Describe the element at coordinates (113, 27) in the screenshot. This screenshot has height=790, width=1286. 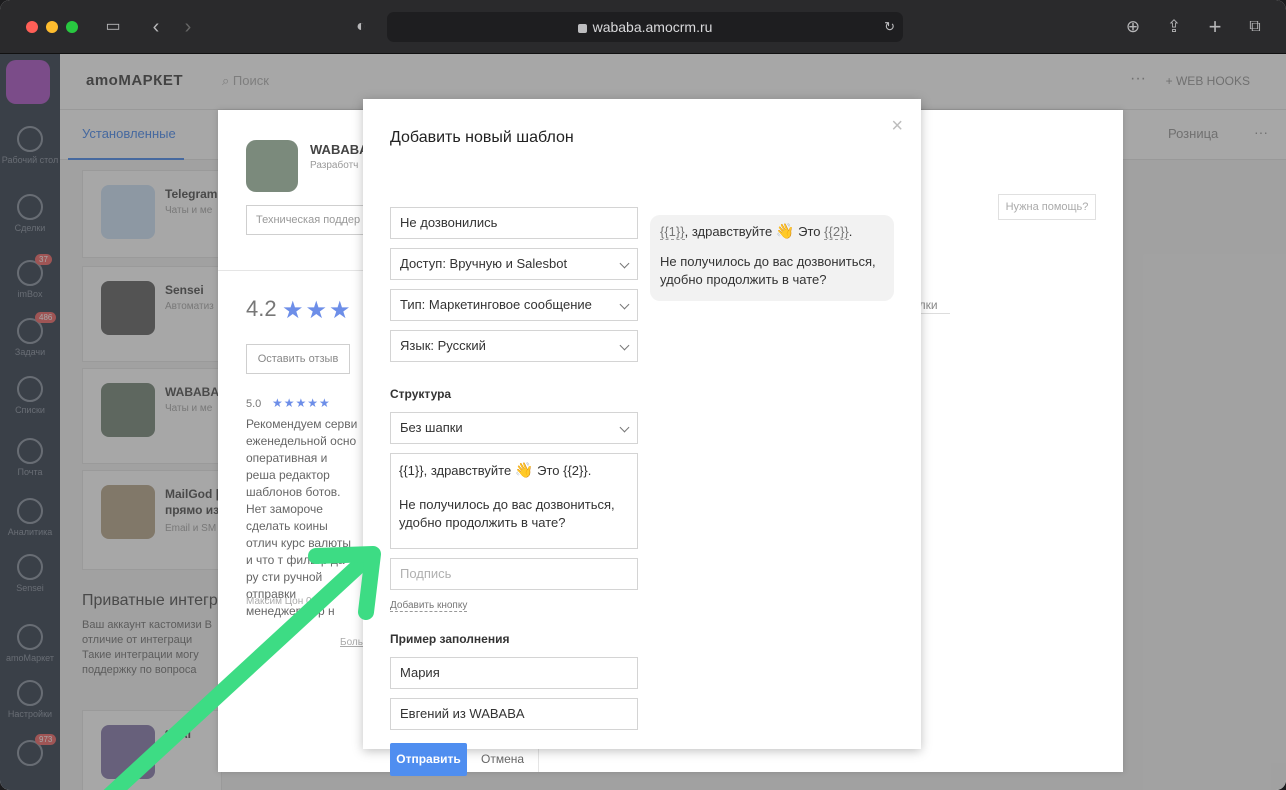
I see `sidebar-icon: ▭` at that location.